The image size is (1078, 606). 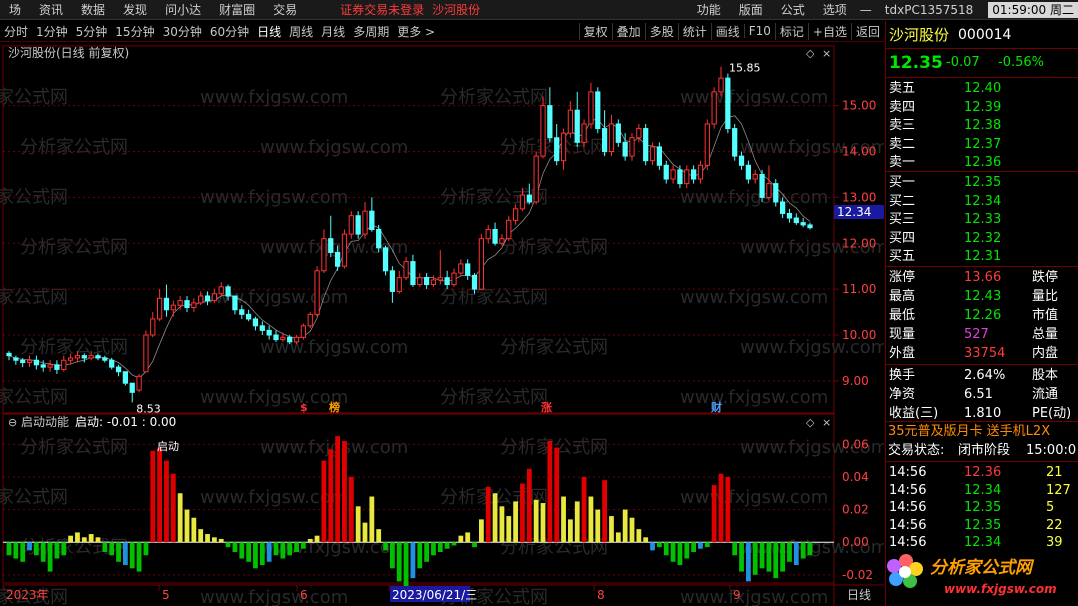 What do you see at coordinates (51, 9) in the screenshot?
I see `menu-item-news: 资讯` at bounding box center [51, 9].